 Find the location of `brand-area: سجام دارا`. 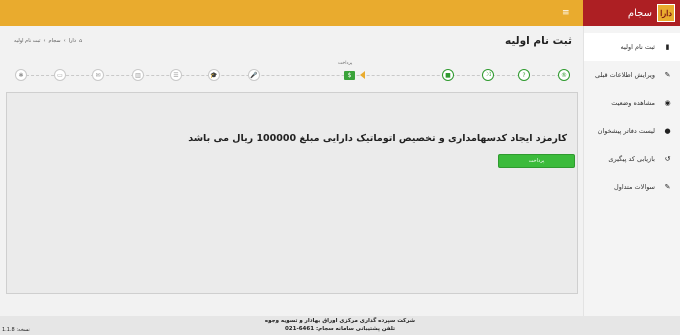

brand-area: سجام دارا is located at coordinates (631, 13).